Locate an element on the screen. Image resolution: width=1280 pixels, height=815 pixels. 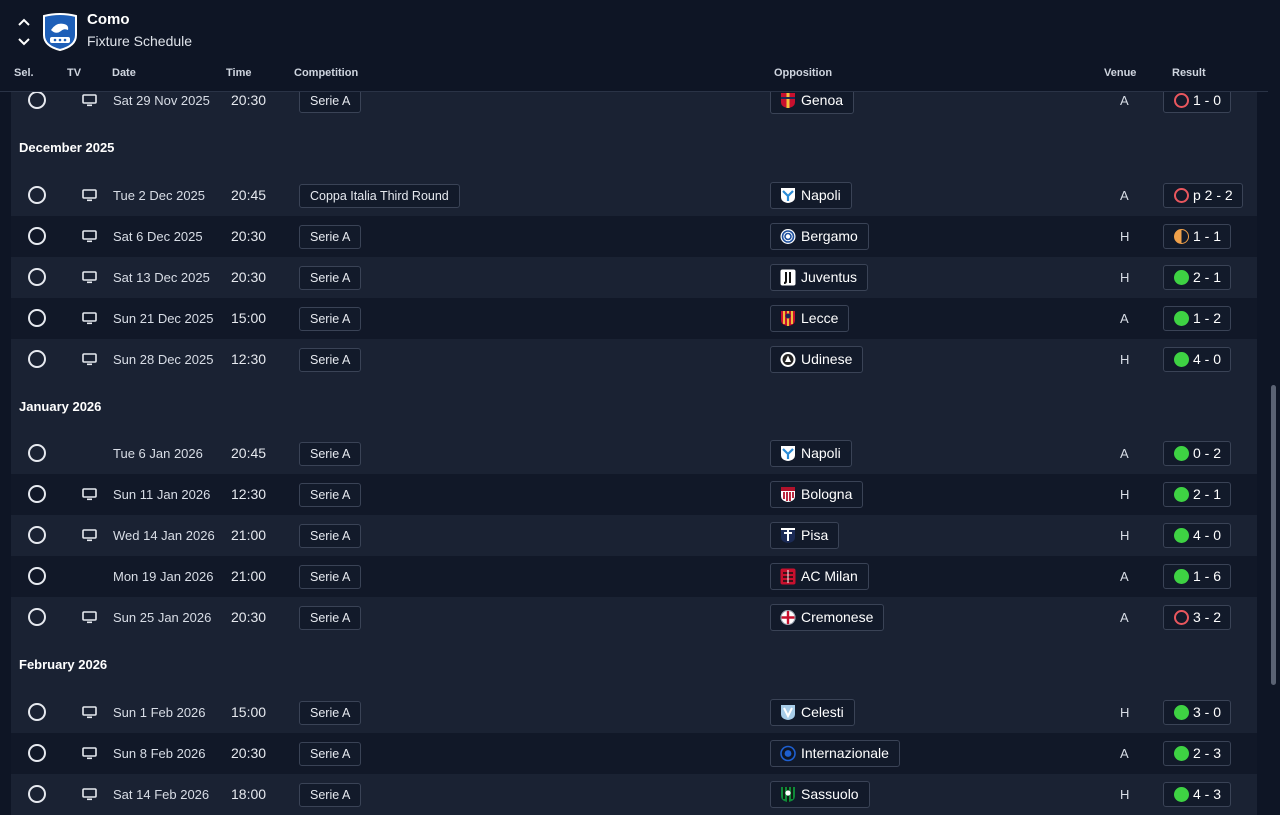
month-label: December 2025 is located at coordinates (67, 147).